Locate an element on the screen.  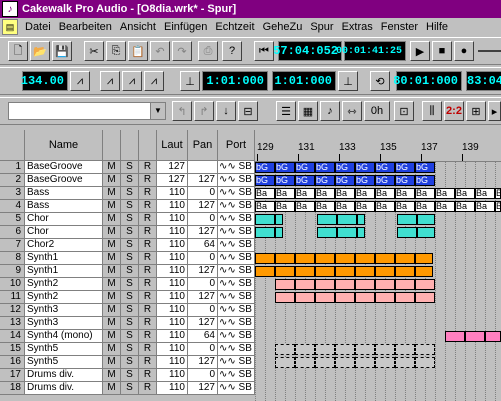
track-edit-icon: ⊟ is located at coordinates (248, 111).